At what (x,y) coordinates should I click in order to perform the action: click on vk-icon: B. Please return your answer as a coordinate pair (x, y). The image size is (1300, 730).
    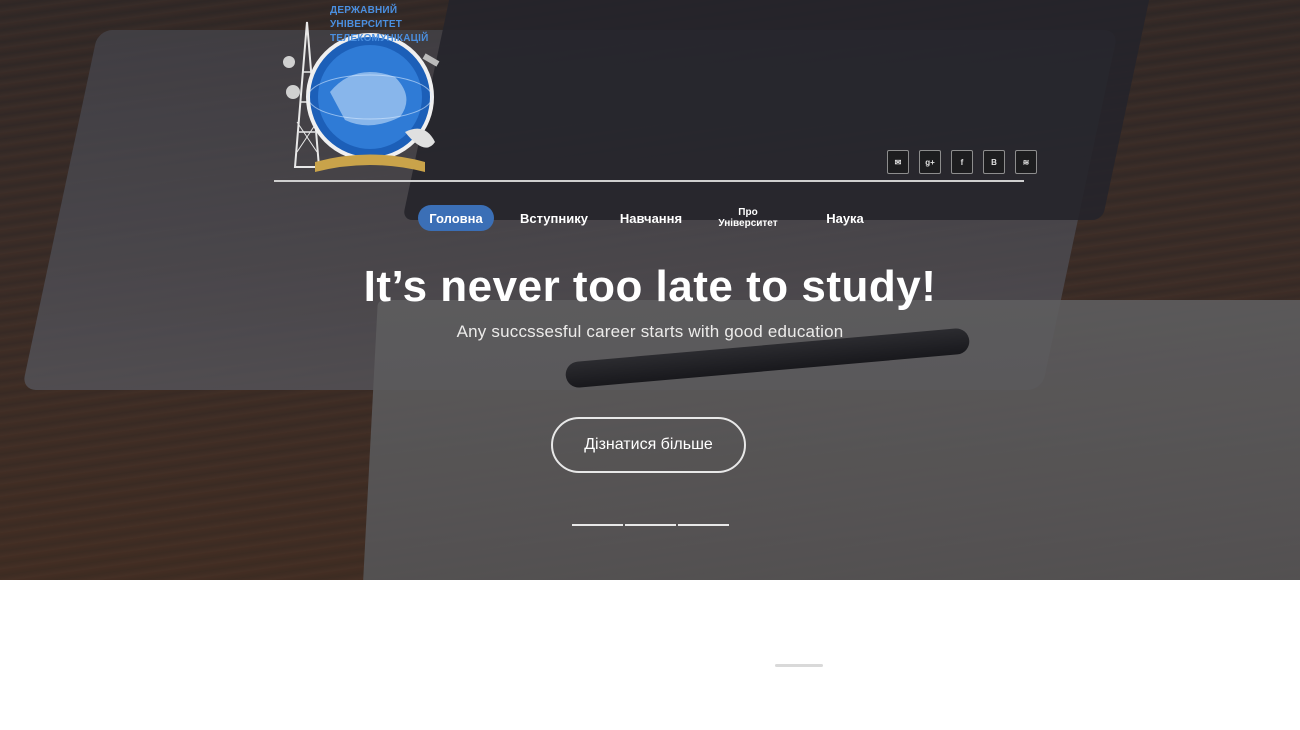
    Looking at the image, I should click on (994, 162).